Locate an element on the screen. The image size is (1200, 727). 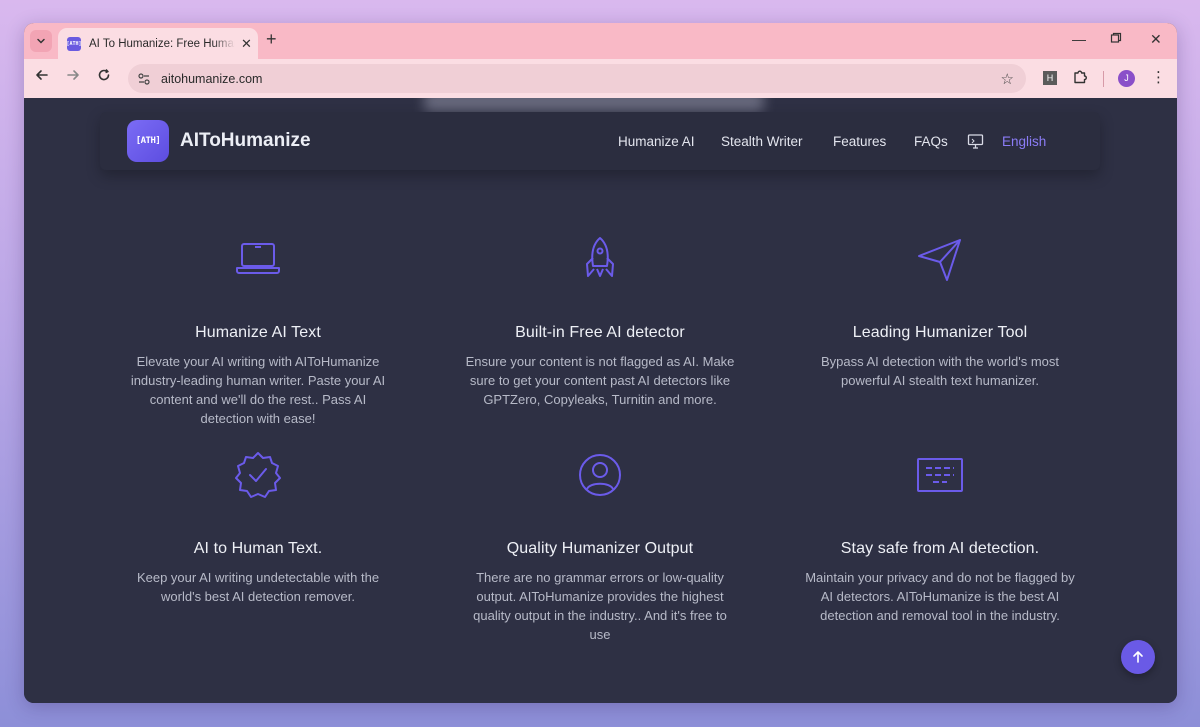
nav-stealth-writer: Stealth Writer is located at coordinates (762, 141).